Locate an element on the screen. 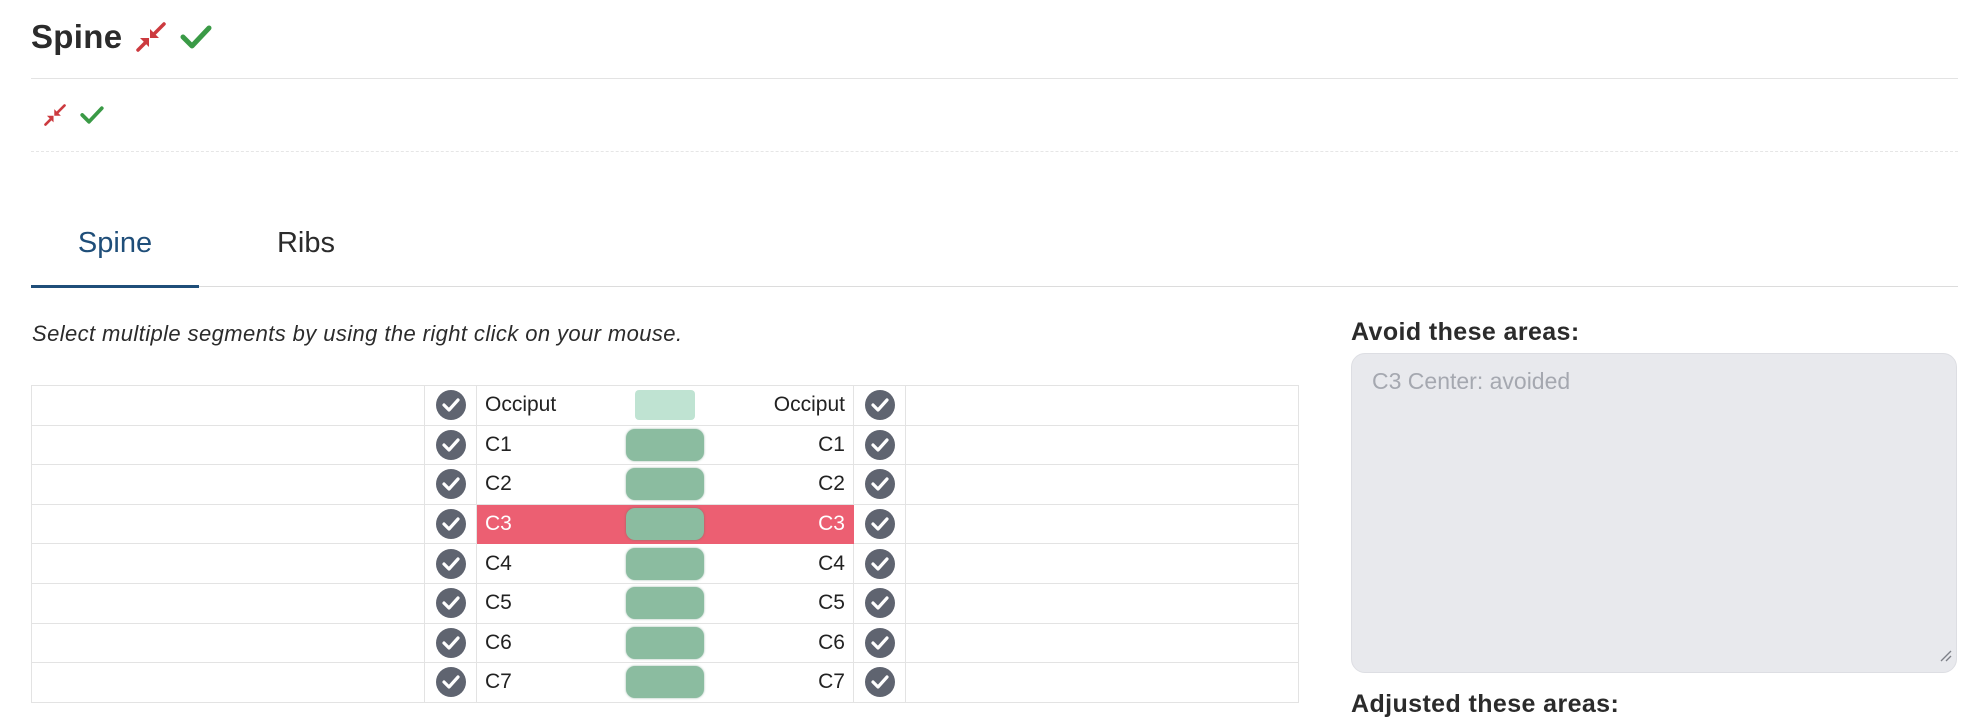  segment-label-right: C3 is located at coordinates (831, 524).